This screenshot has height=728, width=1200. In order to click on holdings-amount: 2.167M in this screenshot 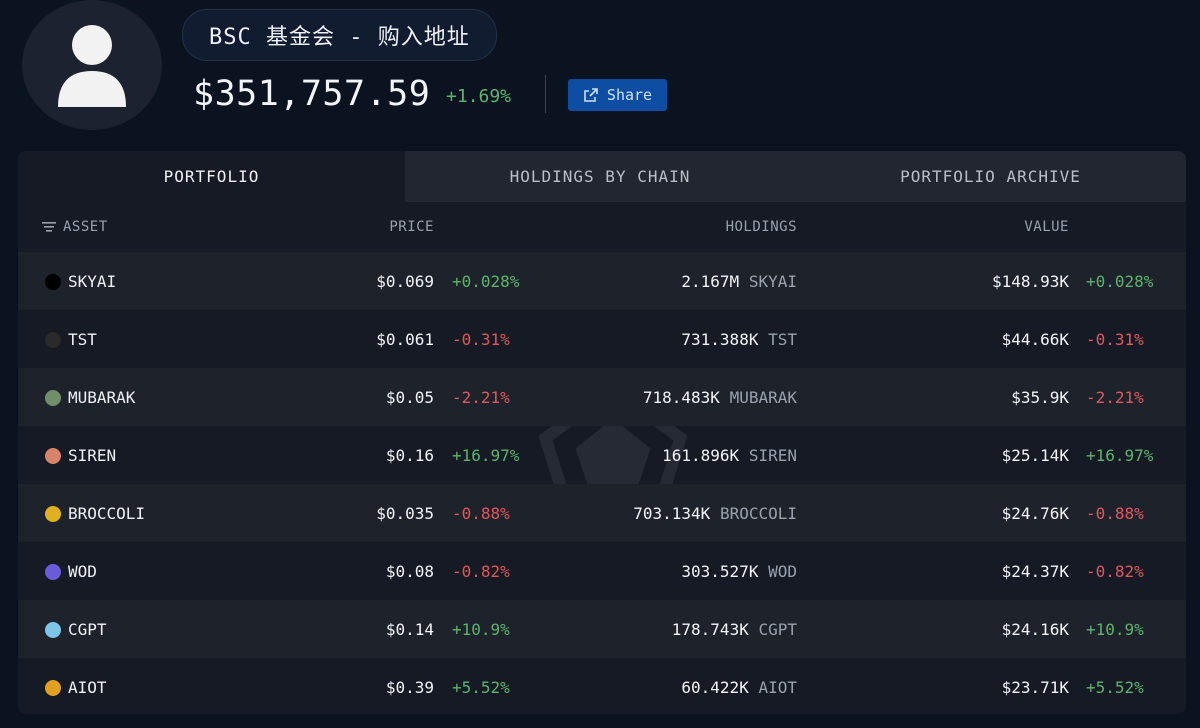, I will do `click(710, 281)`.